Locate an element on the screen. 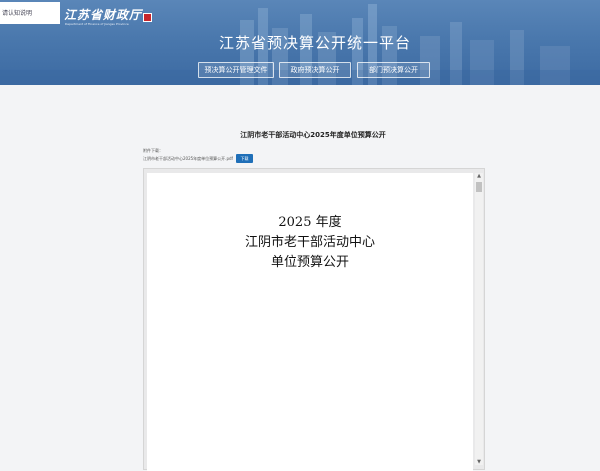 The height and width of the screenshot is (471, 600). site-title: 江苏省预决算公开统一平台 is located at coordinates (314, 43).